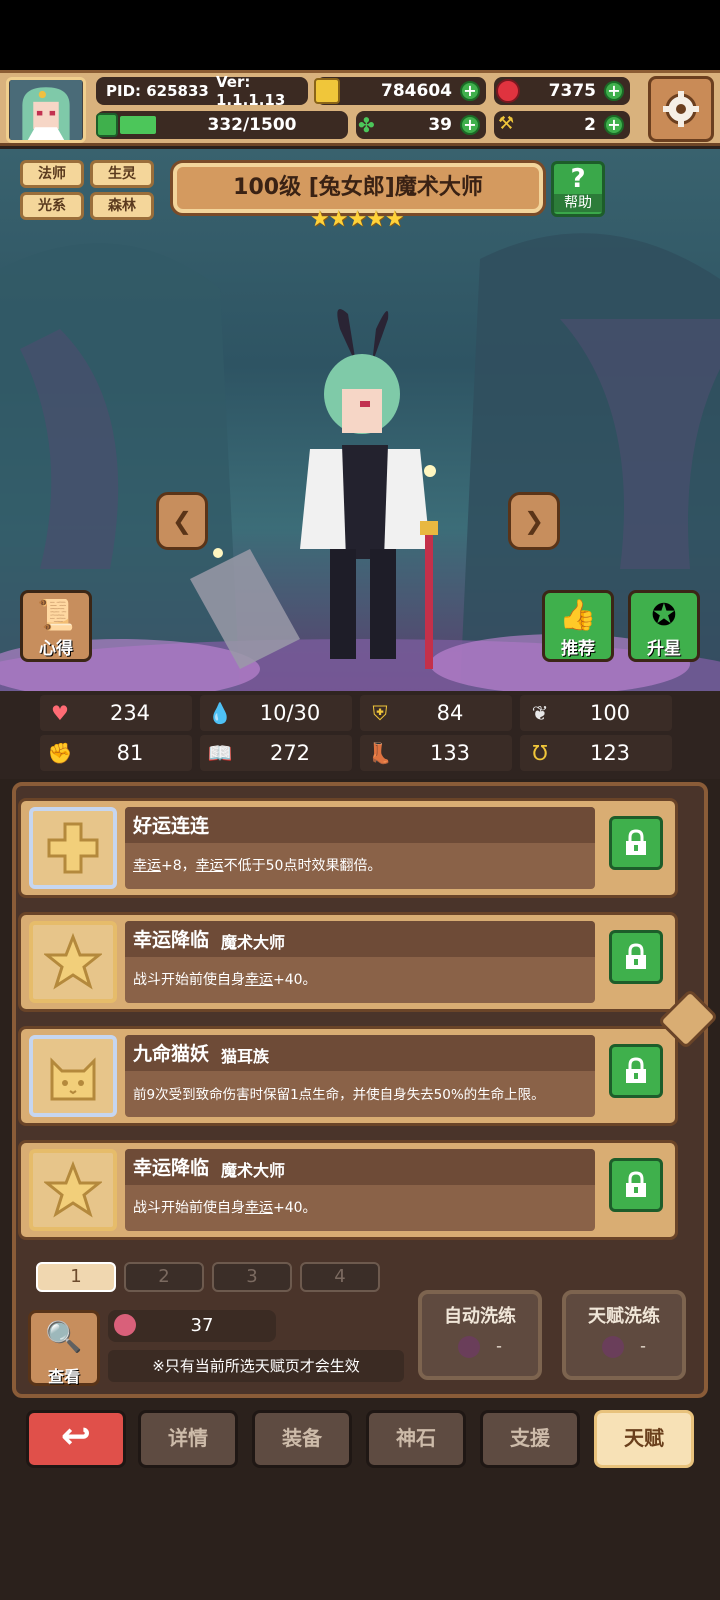 This screenshot has width=720, height=1600. I want to click on tag-mage: 法师, so click(52, 174).